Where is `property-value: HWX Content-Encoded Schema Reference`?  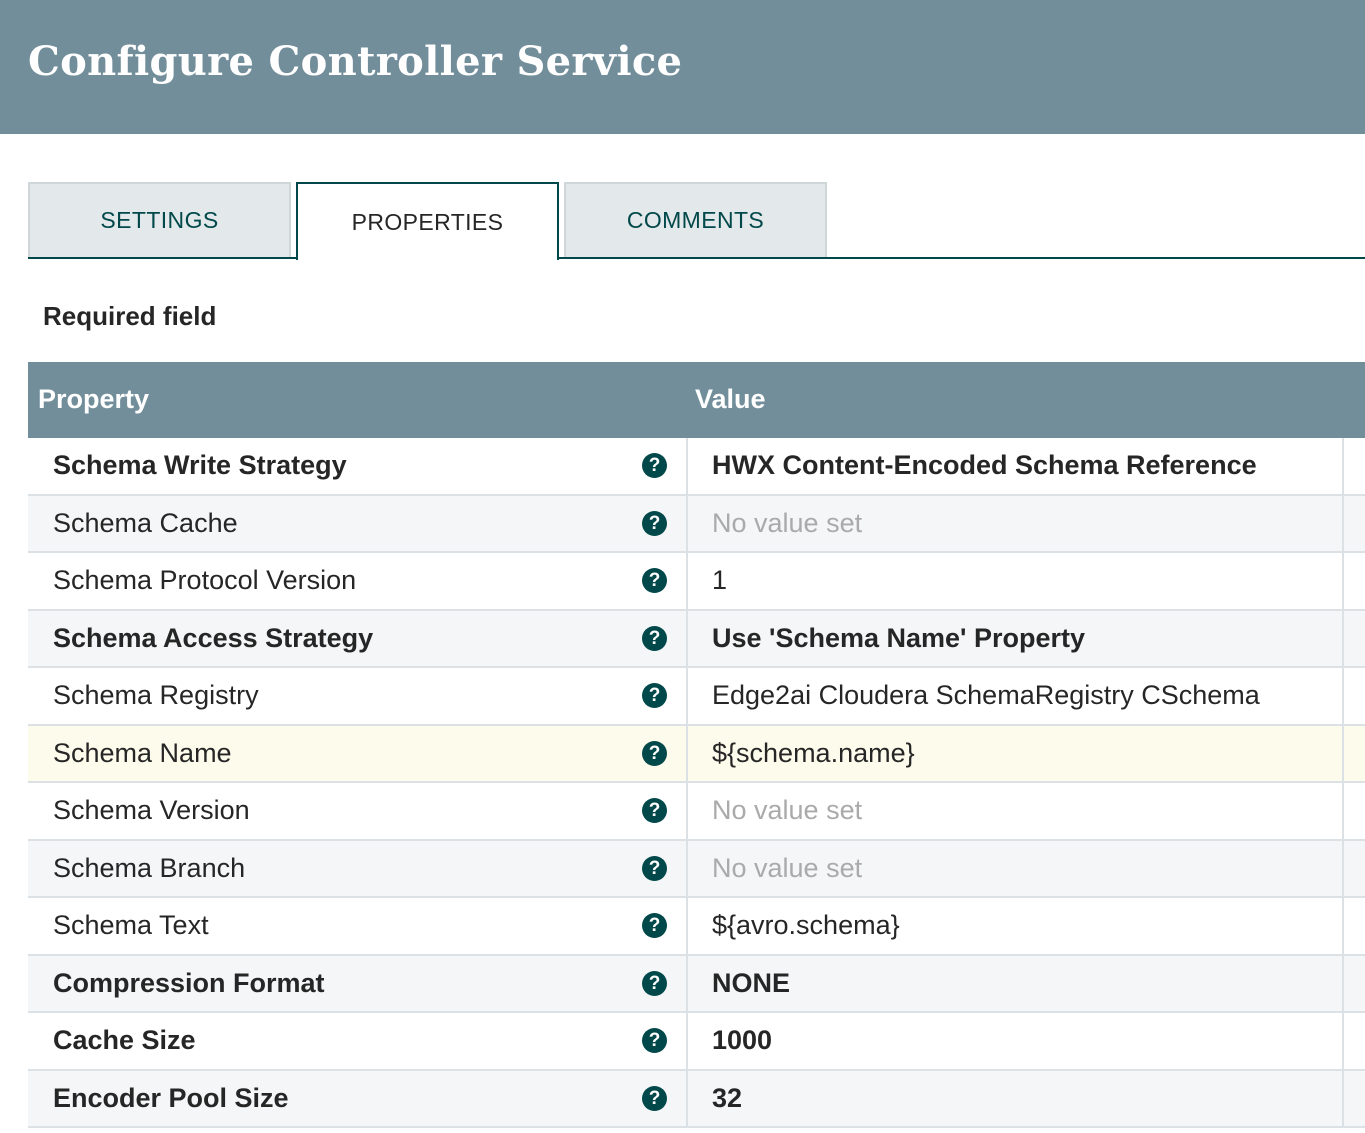
property-value: HWX Content-Encoded Schema Reference is located at coordinates (984, 465).